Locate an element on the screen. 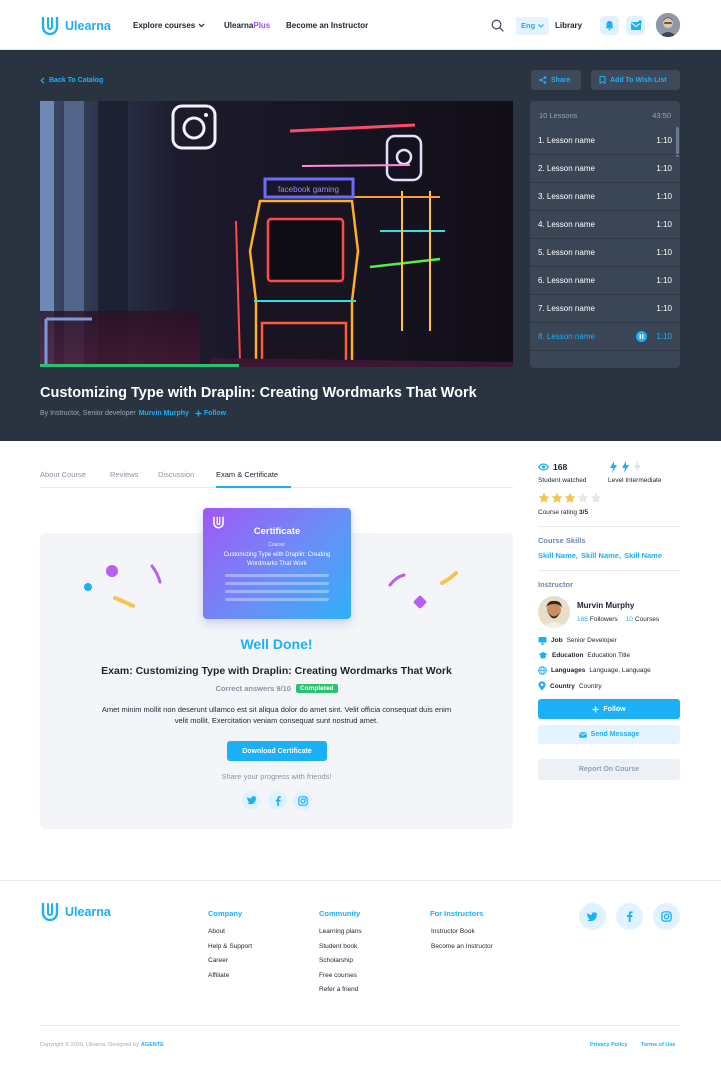 This screenshot has width=721, height=1072. lesson-item: 1. Lesson name 1:10 is located at coordinates (605, 141).